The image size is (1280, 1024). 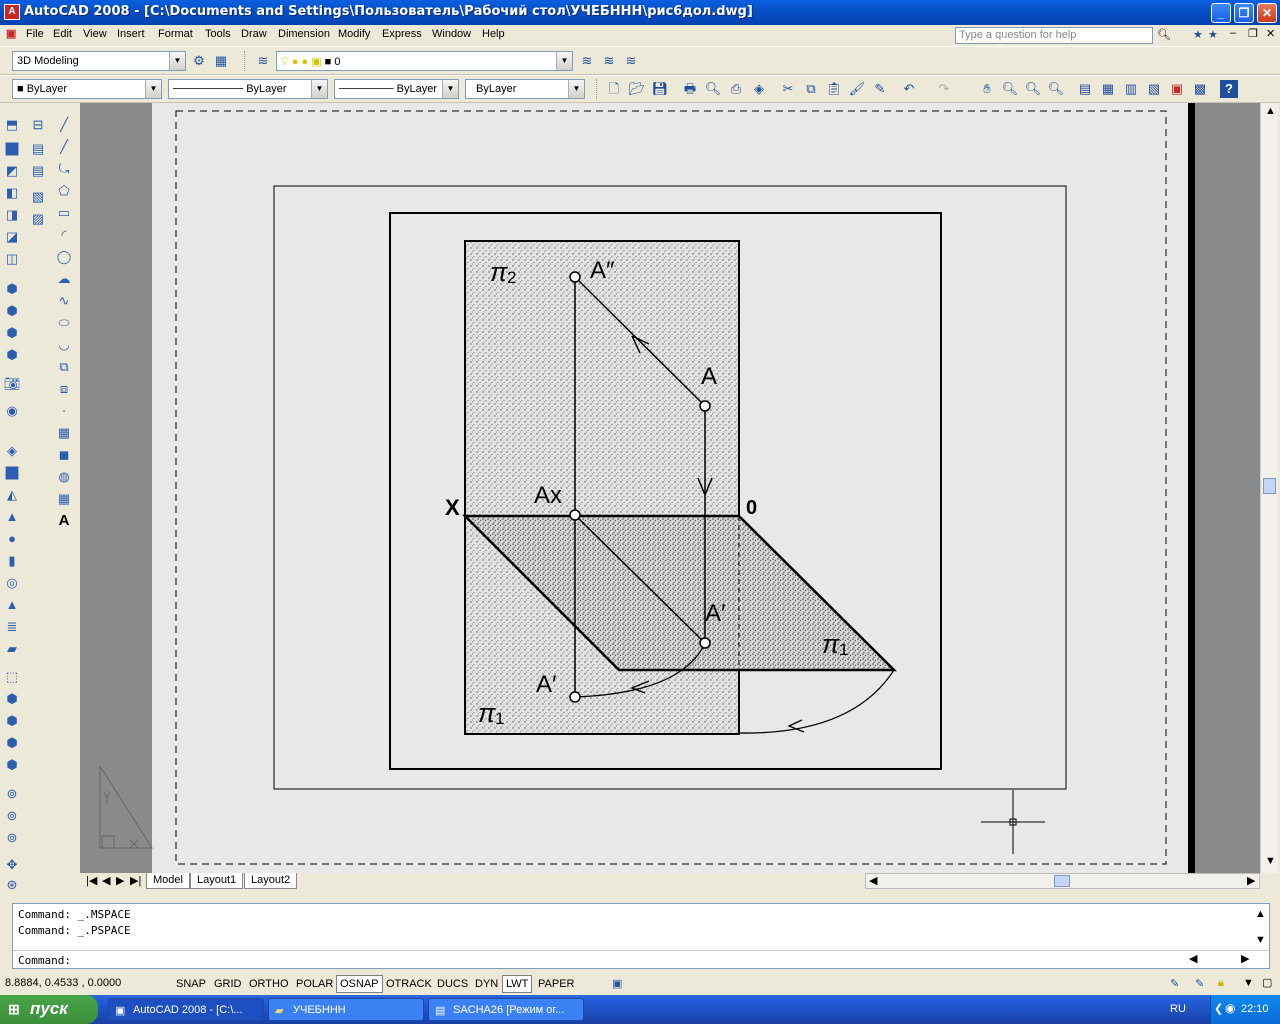 I want to click on horizontal-scrollbar: ◀ ▶, so click(x=1062, y=881).